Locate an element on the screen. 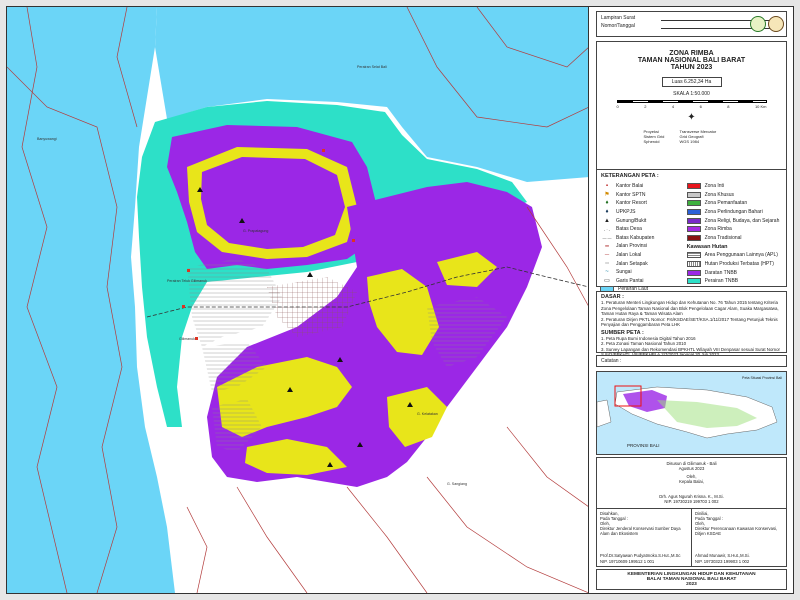 Image resolution: width=800 pixels, height=600 pixels. legend-zona-rimba: Zona Rimba is located at coordinates (734, 229).